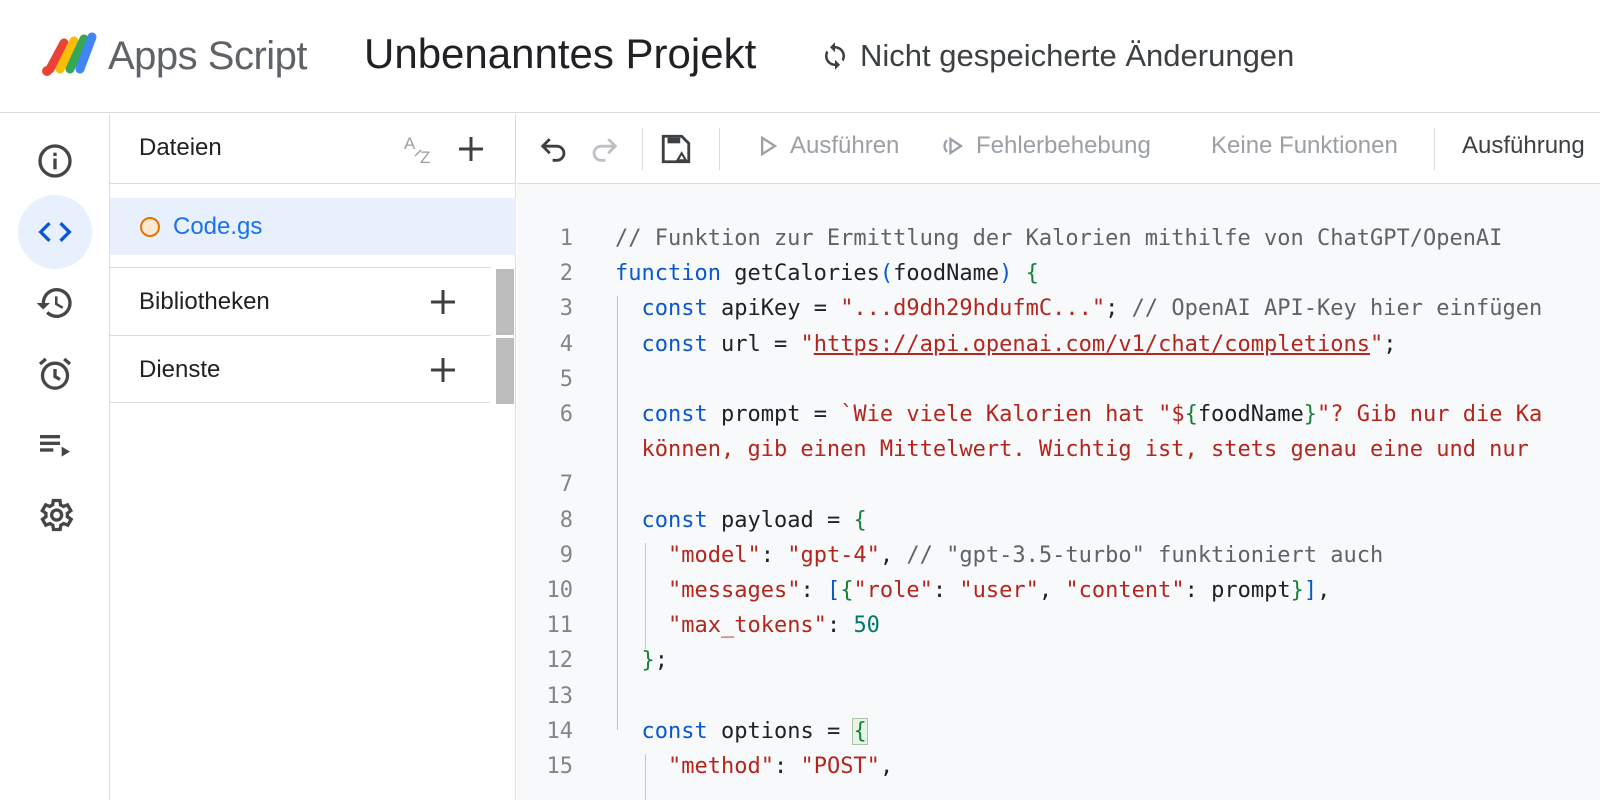  Describe the element at coordinates (560, 696) in the screenshot. I see `line-number: 13` at that location.